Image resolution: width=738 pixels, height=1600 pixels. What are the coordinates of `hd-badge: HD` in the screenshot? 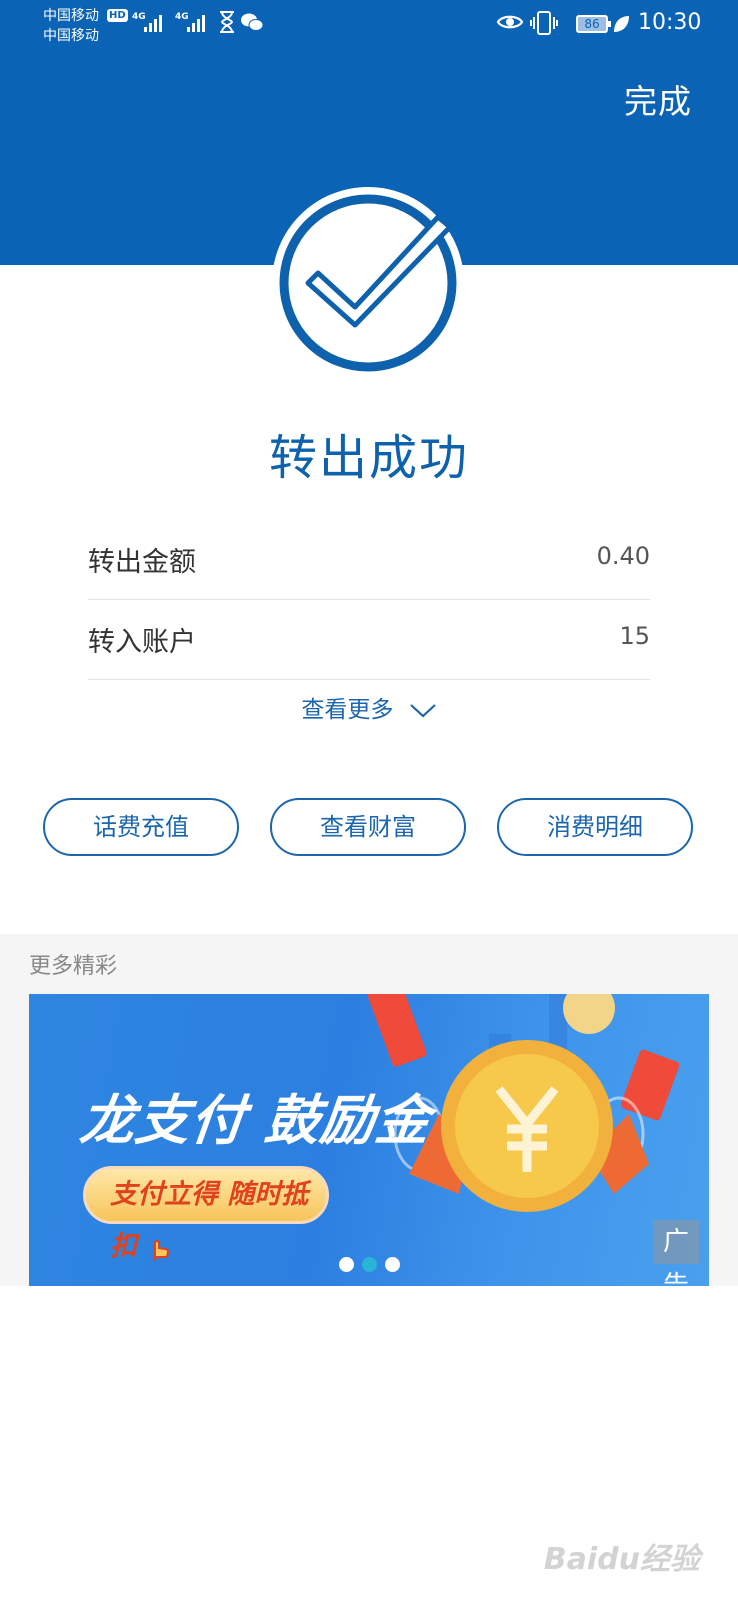 It's located at (117, 15).